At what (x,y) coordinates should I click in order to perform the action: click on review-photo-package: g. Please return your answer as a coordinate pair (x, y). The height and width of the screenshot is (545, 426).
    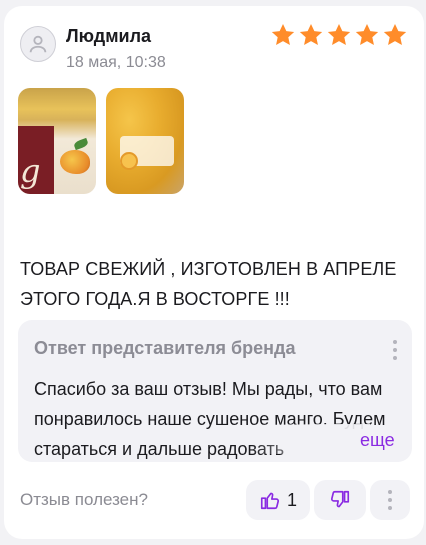
    Looking at the image, I should click on (57, 141).